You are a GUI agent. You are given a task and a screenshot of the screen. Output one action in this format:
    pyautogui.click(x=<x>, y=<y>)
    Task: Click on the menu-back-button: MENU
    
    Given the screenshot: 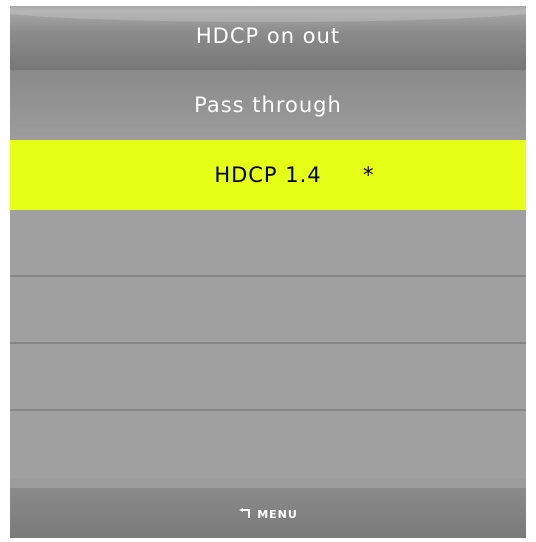 What is the action you would take?
    pyautogui.click(x=268, y=514)
    